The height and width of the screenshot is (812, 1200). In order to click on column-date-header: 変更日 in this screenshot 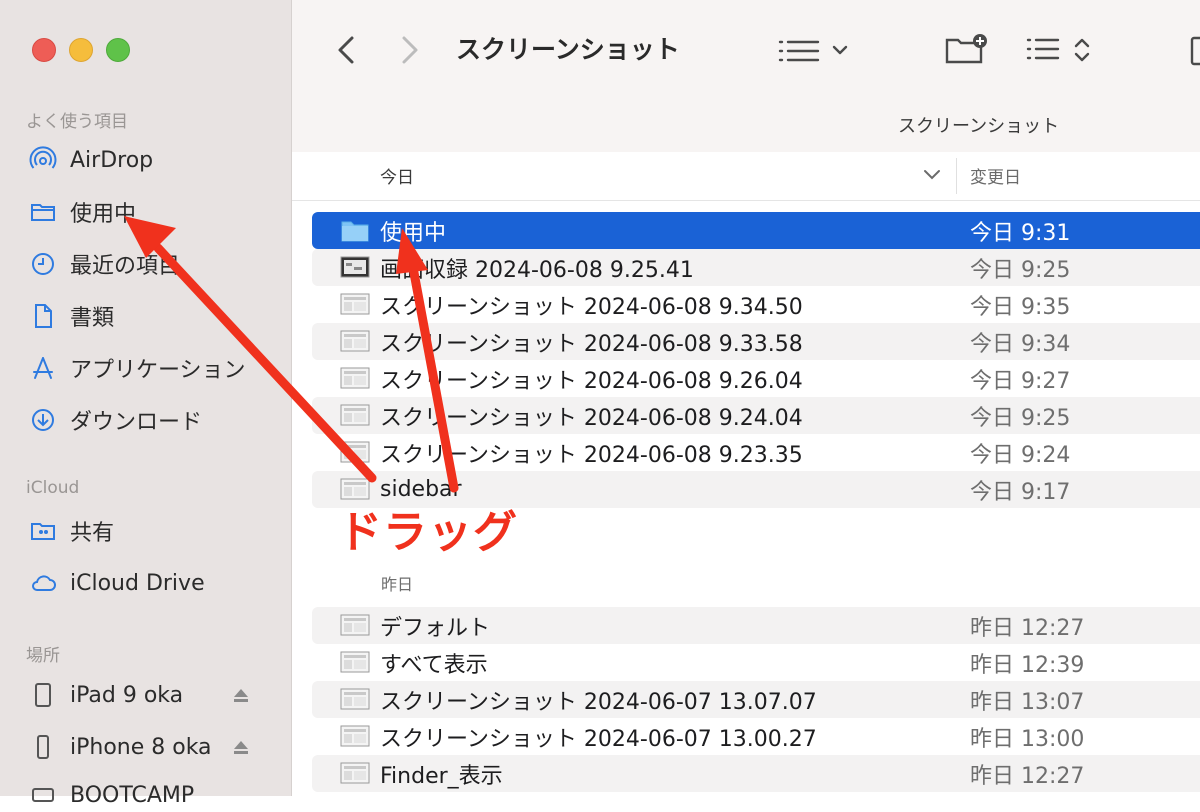, I will do `click(995, 175)`.